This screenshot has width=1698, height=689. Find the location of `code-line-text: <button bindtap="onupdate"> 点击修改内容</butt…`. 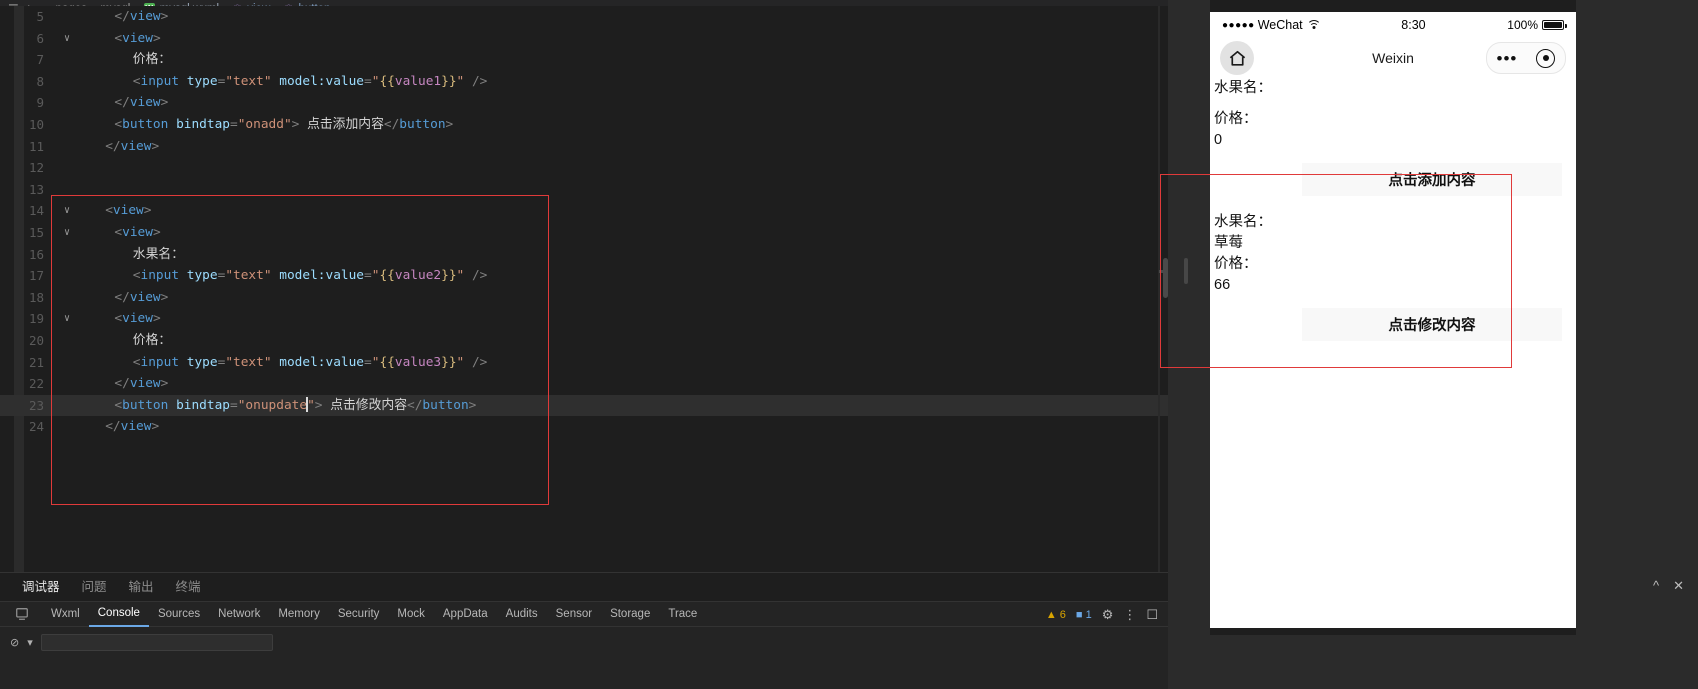

code-line-text: <button bindtap="onupdate"> 点击修改内容</butt… is located at coordinates (286, 404).